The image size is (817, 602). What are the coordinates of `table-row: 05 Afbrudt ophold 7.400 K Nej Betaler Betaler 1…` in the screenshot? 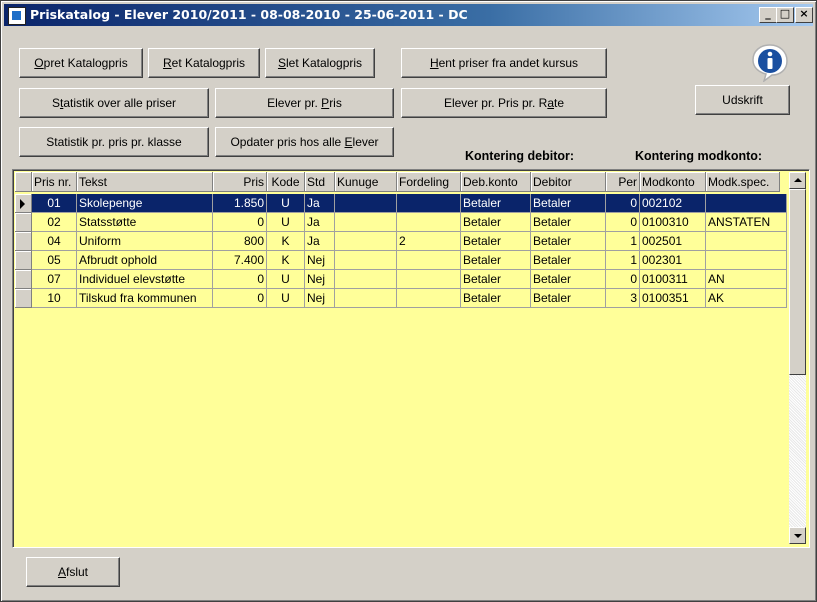 It's located at (401, 260).